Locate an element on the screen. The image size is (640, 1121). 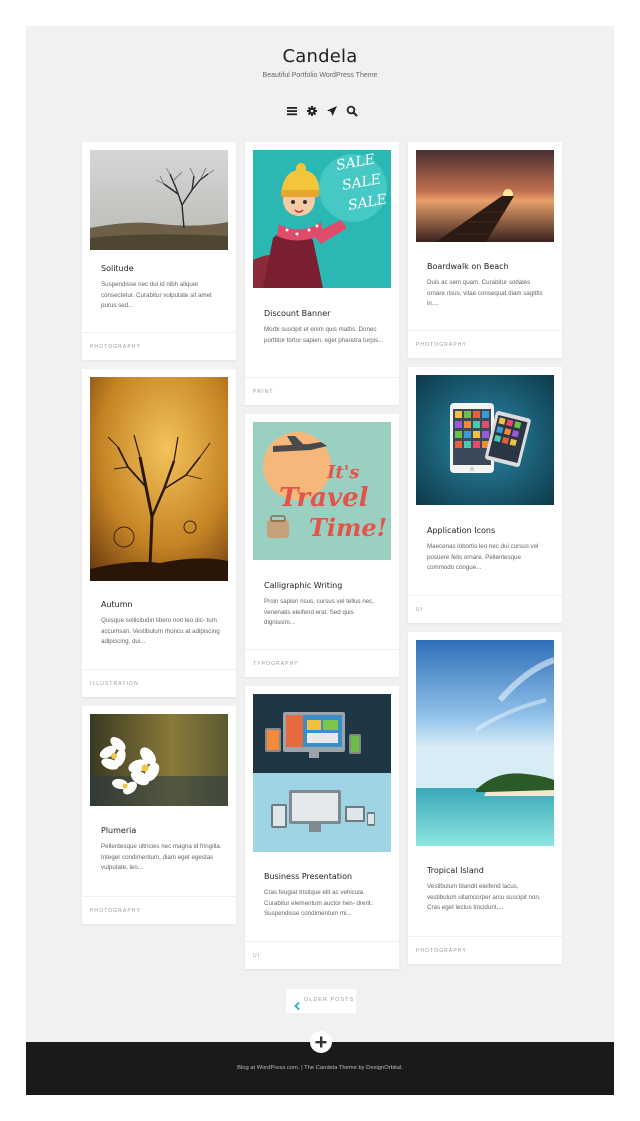
post-thumbnail: It's Travel Time! is located at coordinates (322, 491).